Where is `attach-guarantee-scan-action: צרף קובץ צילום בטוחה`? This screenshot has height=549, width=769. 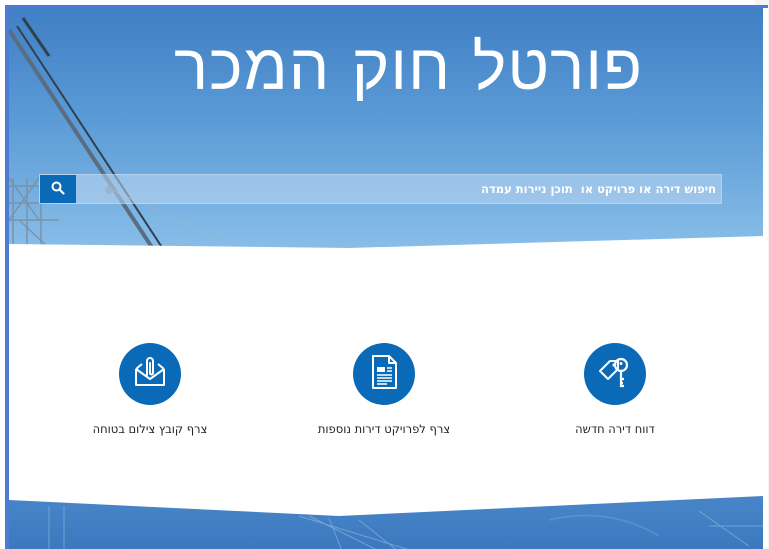
attach-guarantee-scan-action: צרף קובץ צילום בטוחה is located at coordinates (150, 389).